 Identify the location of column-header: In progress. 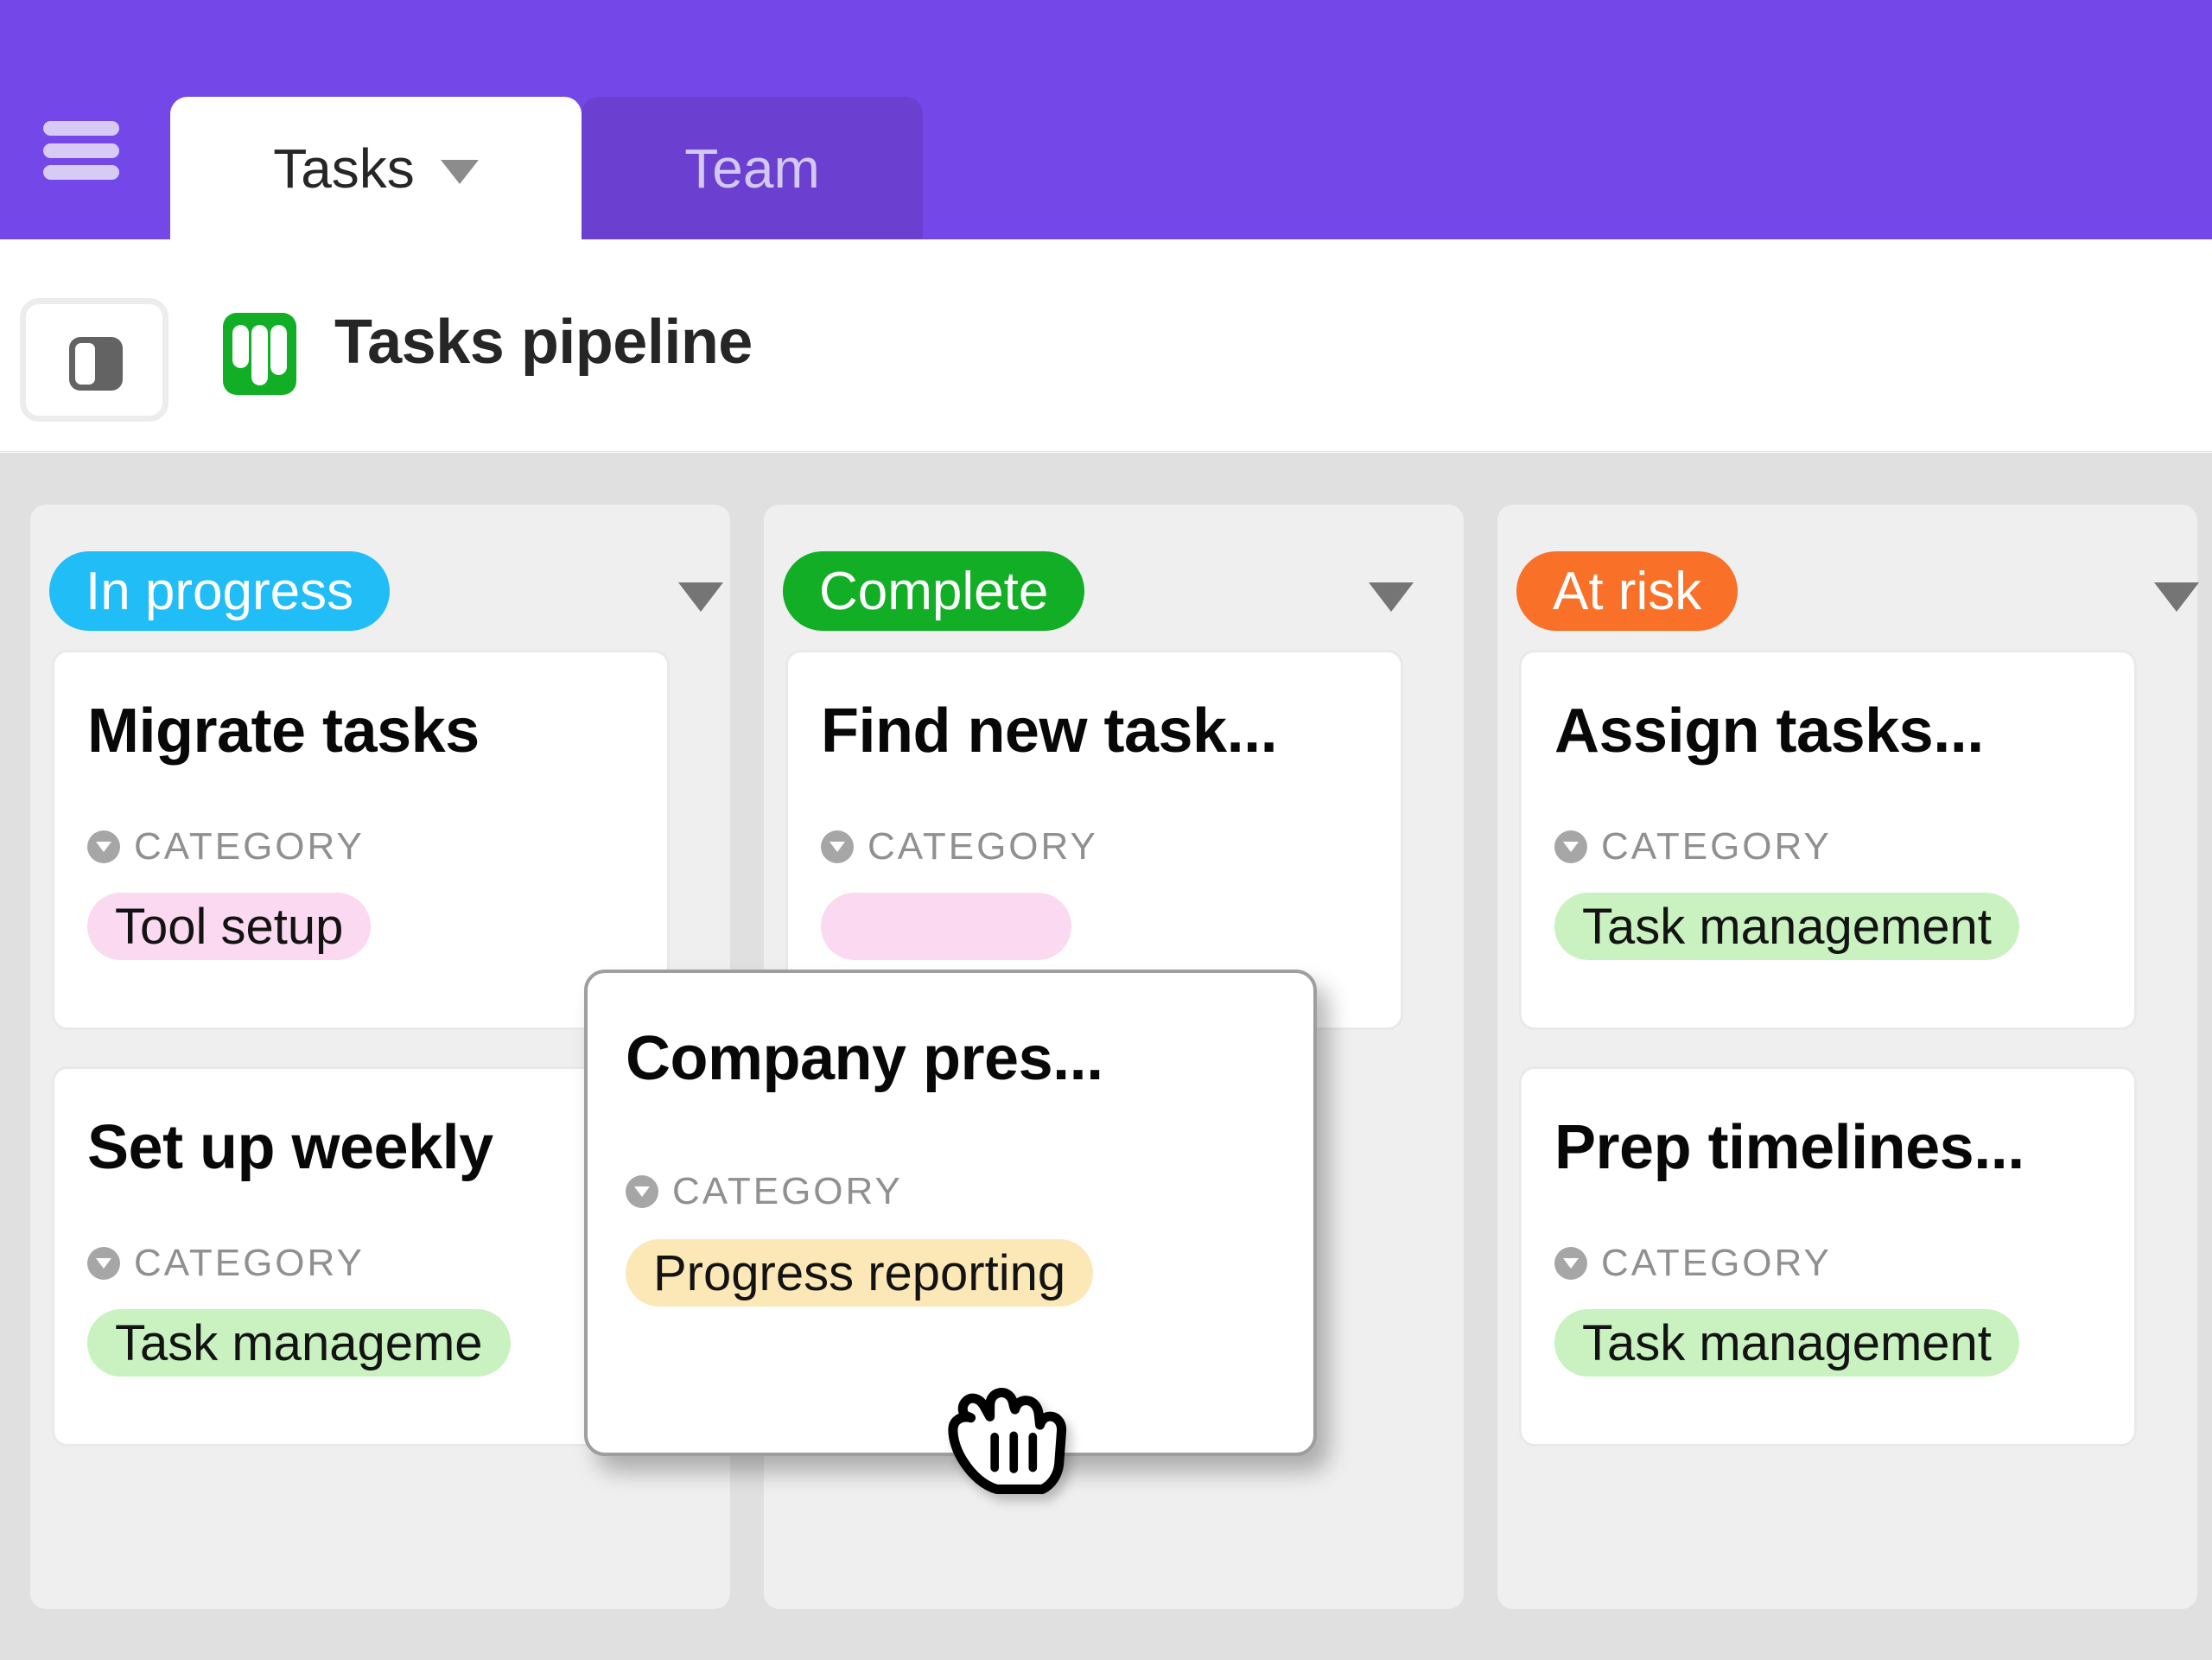
(380, 590).